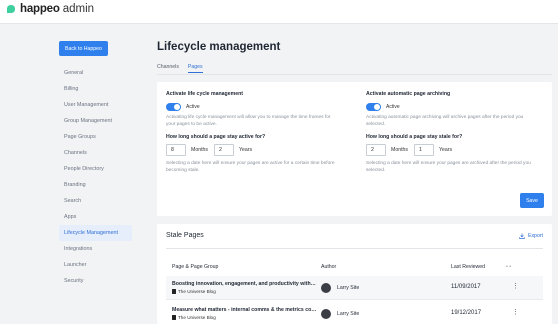 The height and width of the screenshot is (324, 558). I want to click on export-button: Export, so click(531, 236).